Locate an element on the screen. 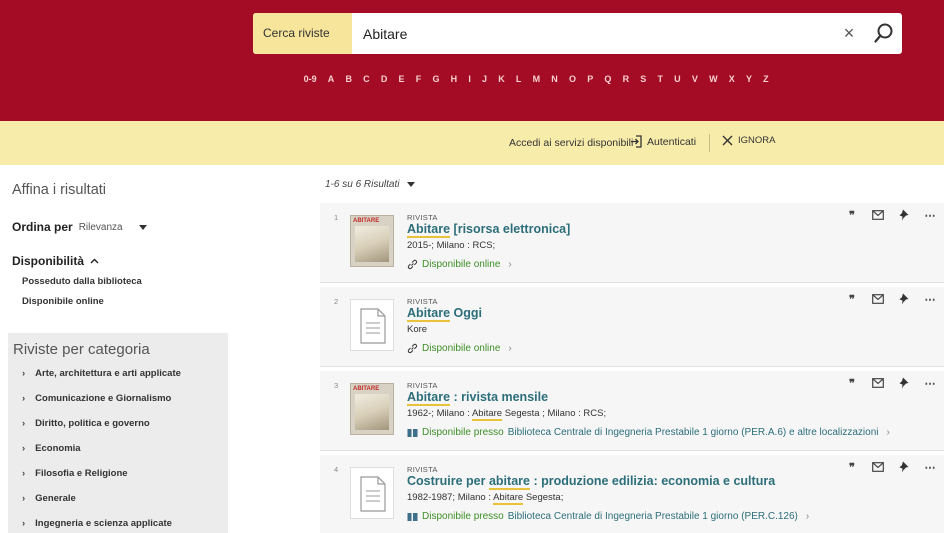  availability-facet-toggle: Disponibilità is located at coordinates (55, 261).